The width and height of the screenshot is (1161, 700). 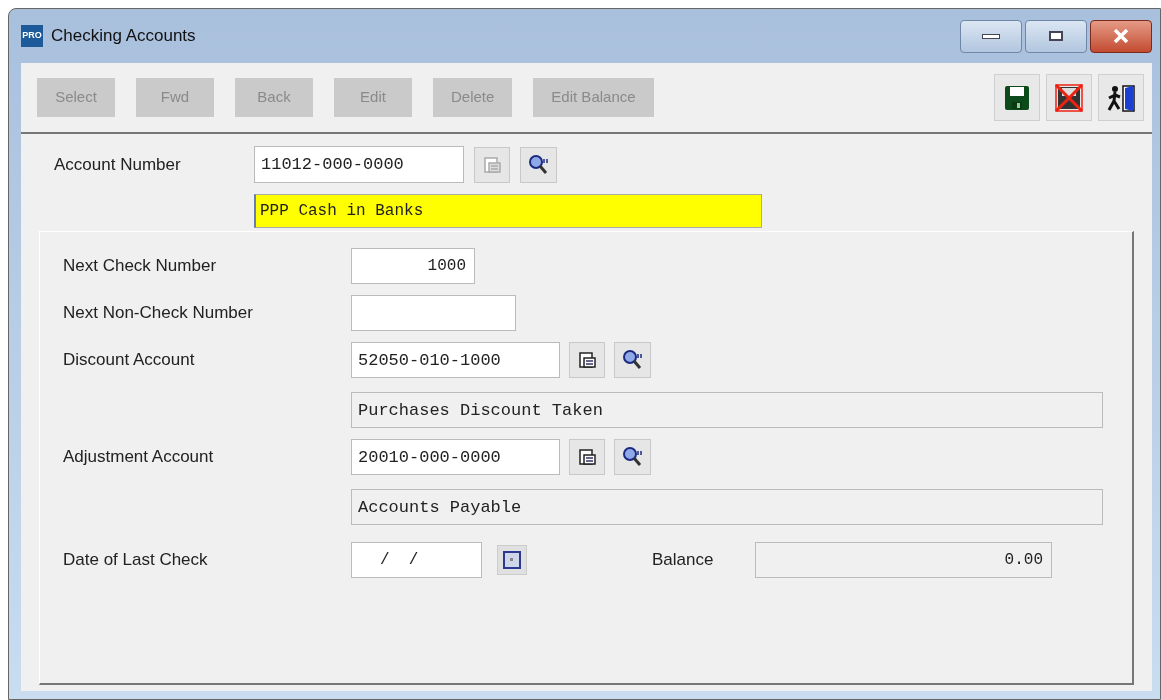 I want to click on account-number-label: Account Number, so click(x=118, y=164).